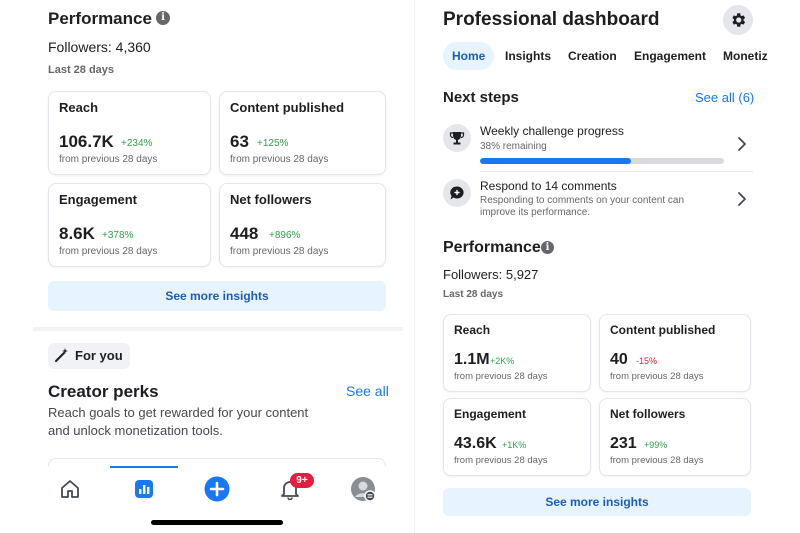 The height and width of the screenshot is (533, 800). I want to click on creator-perks-title: Creator perks, so click(103, 391).